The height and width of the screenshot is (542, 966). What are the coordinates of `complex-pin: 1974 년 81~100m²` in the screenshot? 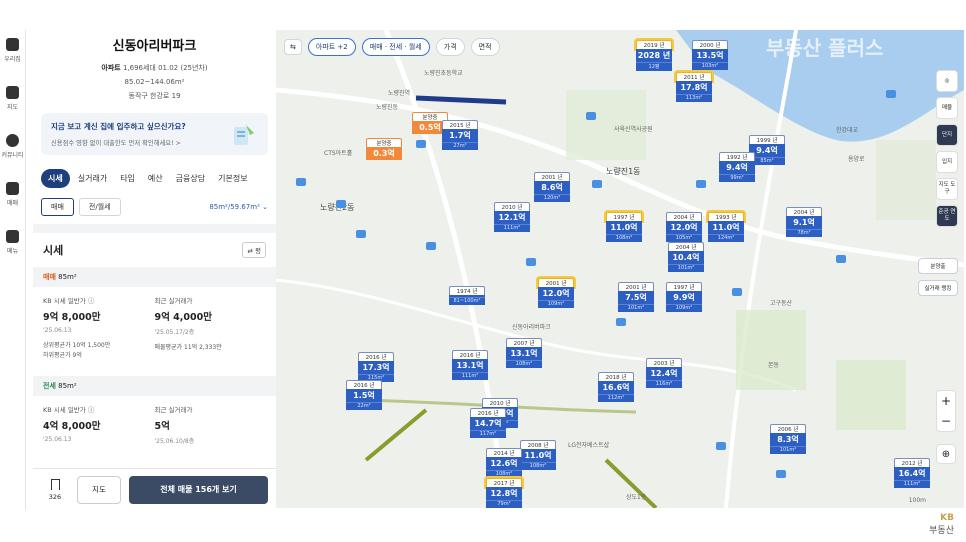 It's located at (467, 295).